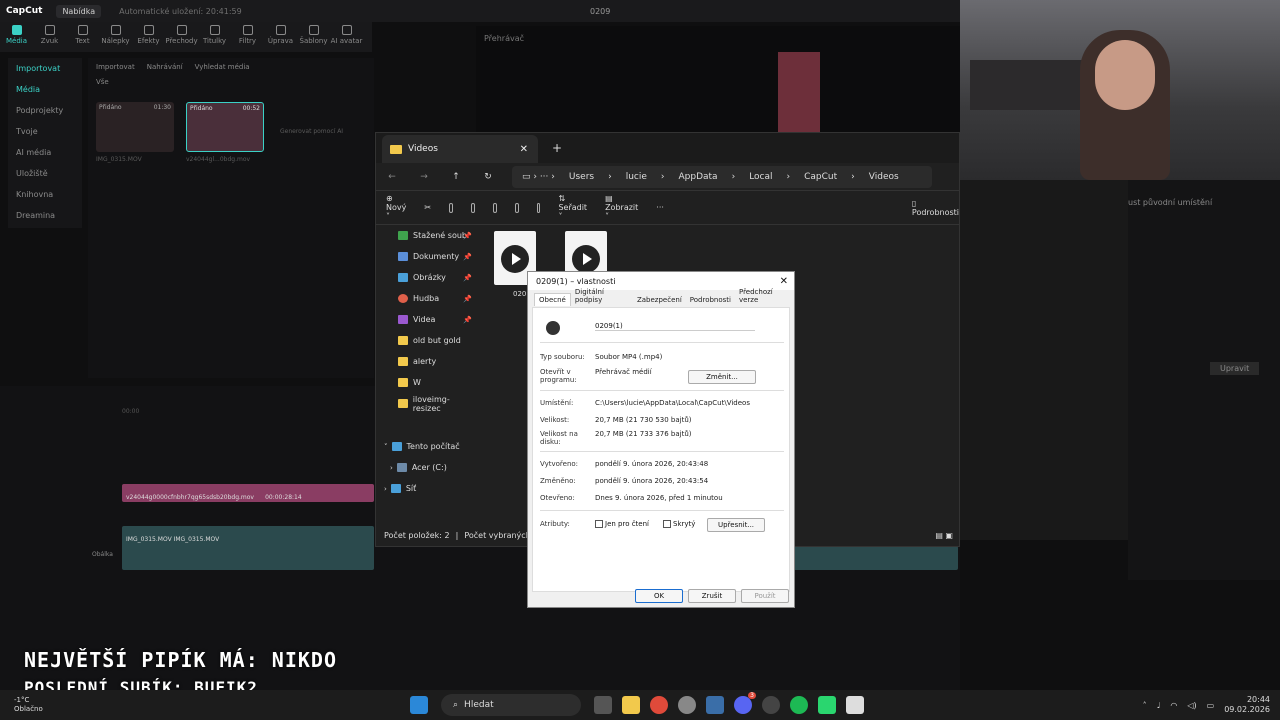 Image resolution: width=1280 pixels, height=720 pixels. What do you see at coordinates (115, 67) in the screenshot?
I see `import-button: Importovat` at bounding box center [115, 67].